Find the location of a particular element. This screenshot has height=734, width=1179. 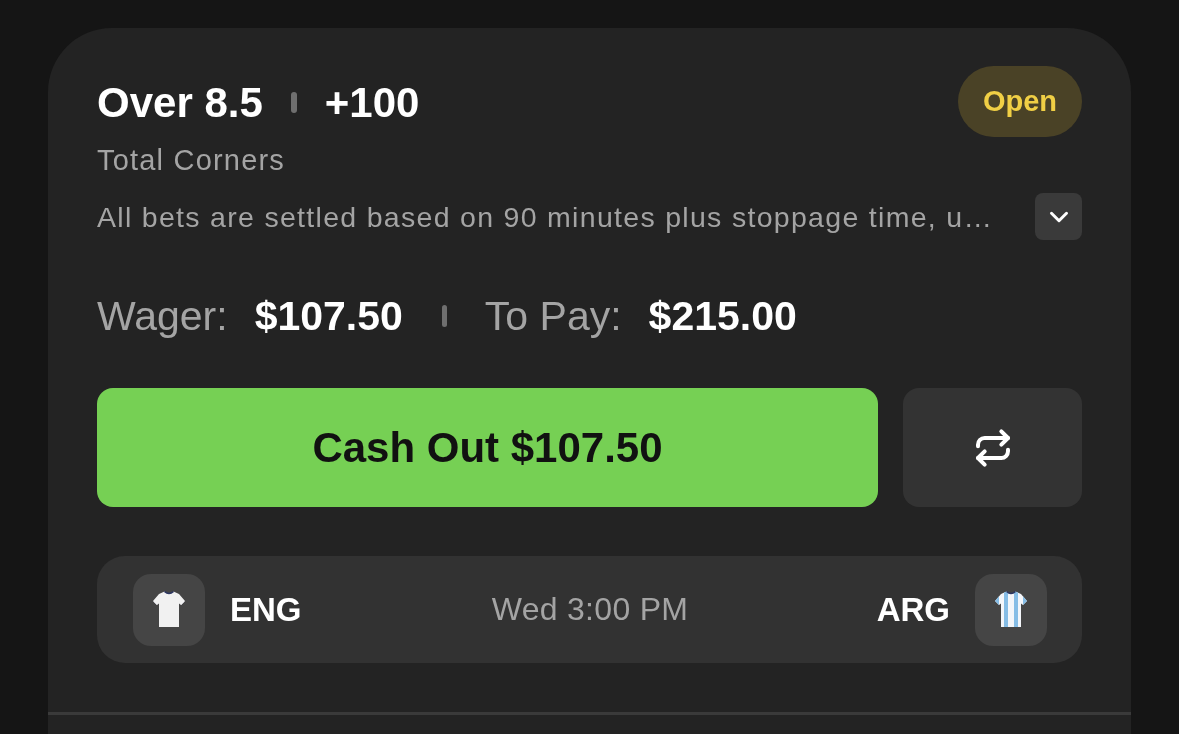

match-time: Wed 3:00 PM is located at coordinates (590, 609).